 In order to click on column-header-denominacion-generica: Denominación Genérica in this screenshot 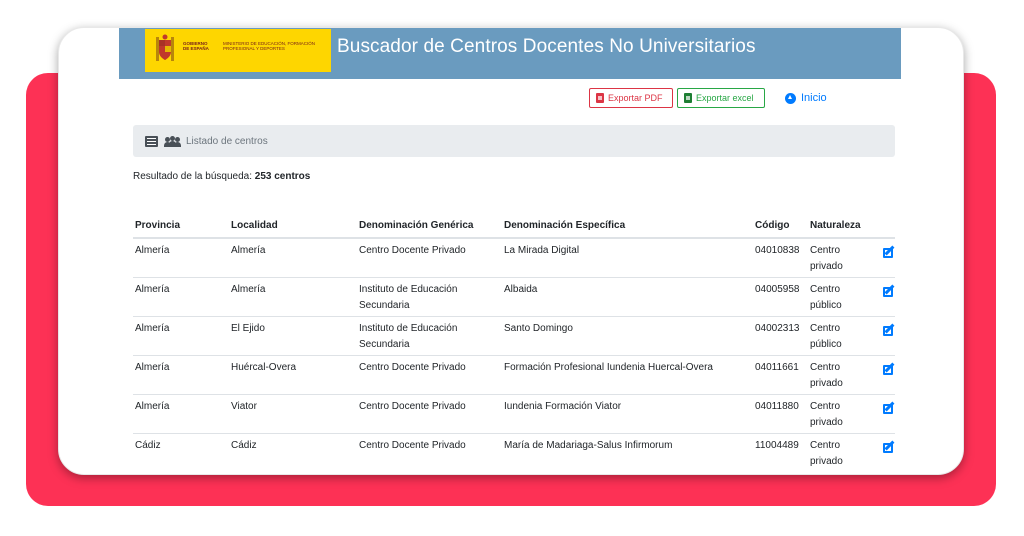, I will do `click(429, 226)`.